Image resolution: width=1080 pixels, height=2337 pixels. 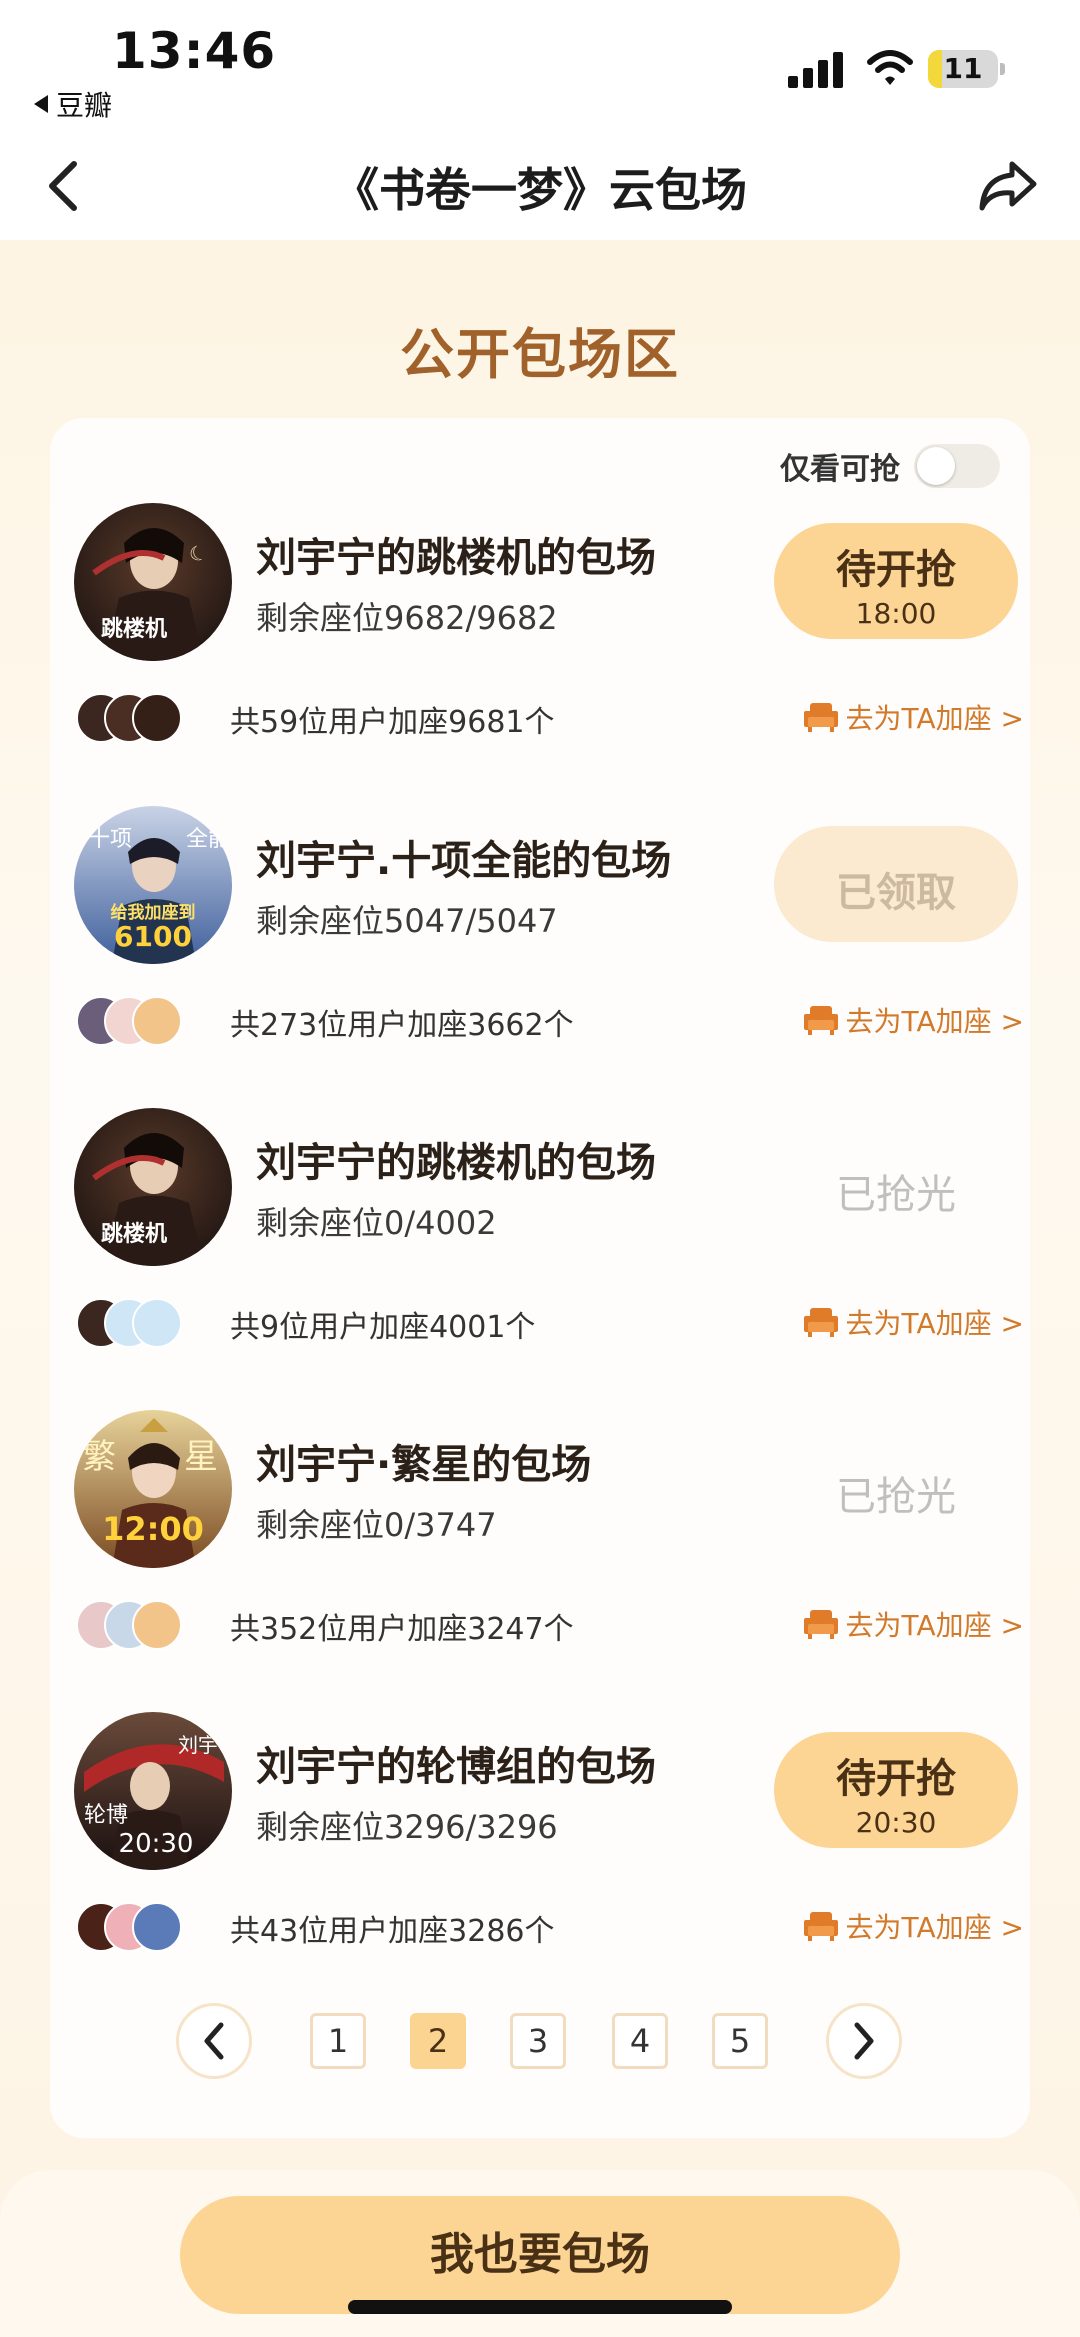 I want to click on svg-text: 20:30, so click(x=156, y=1844).